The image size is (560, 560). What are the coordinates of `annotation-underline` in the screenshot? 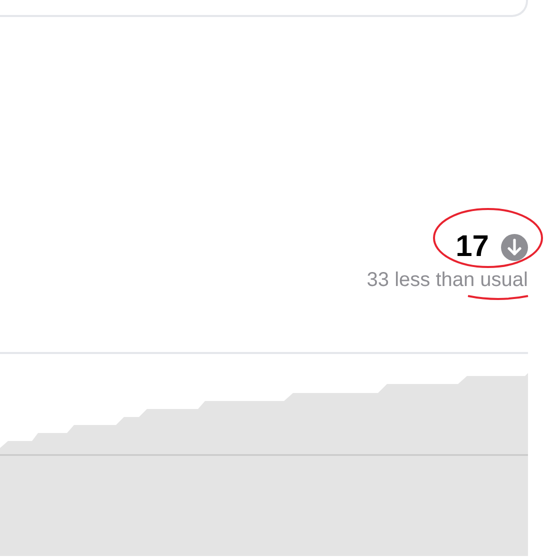 It's located at (498, 298).